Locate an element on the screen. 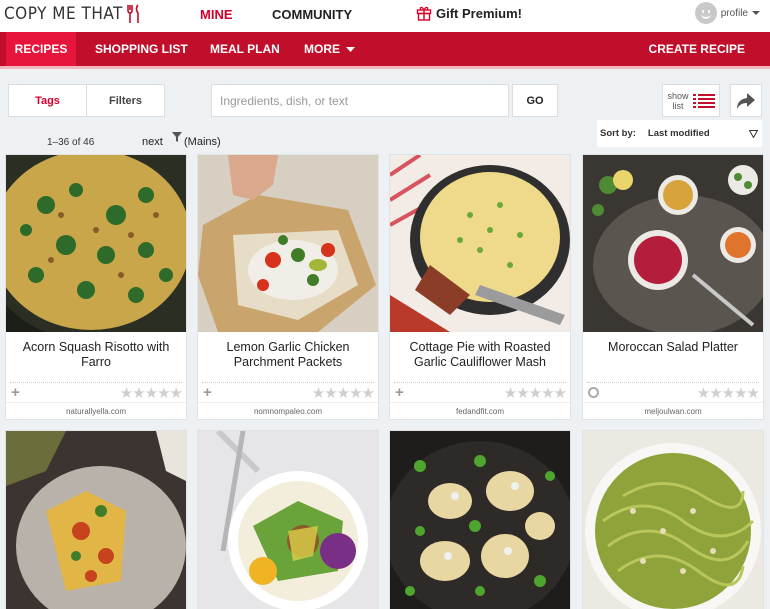  nav-more-label: MORE is located at coordinates (322, 49).